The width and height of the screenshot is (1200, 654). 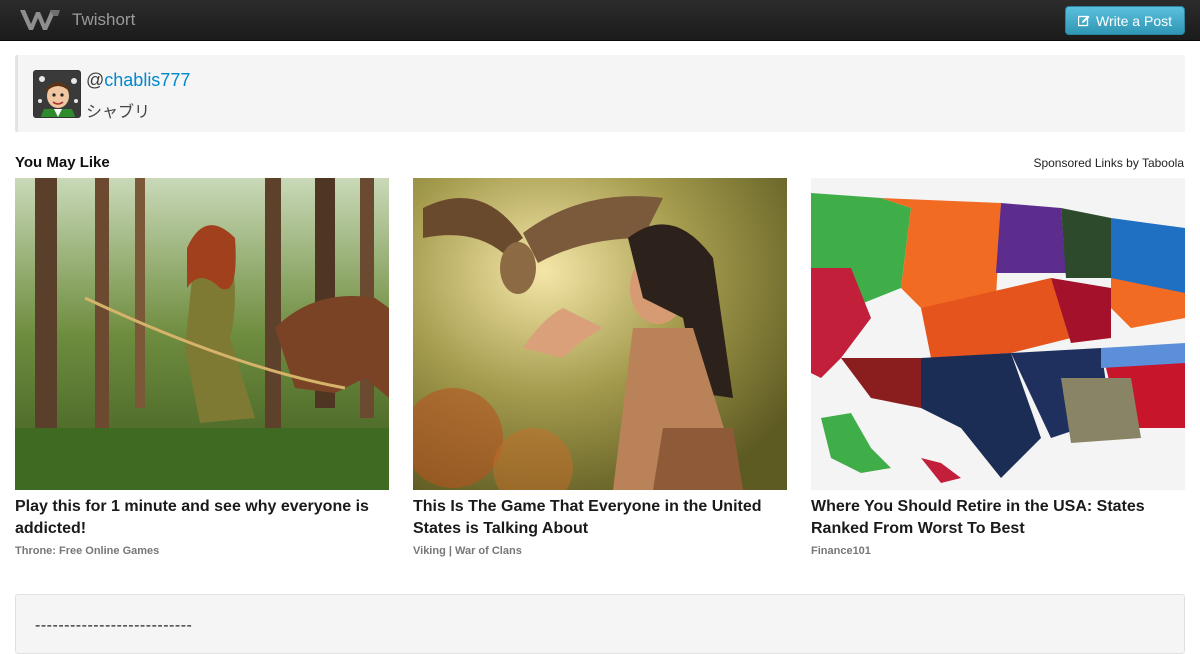 I want to click on brand: Twishort, so click(x=76, y=20).